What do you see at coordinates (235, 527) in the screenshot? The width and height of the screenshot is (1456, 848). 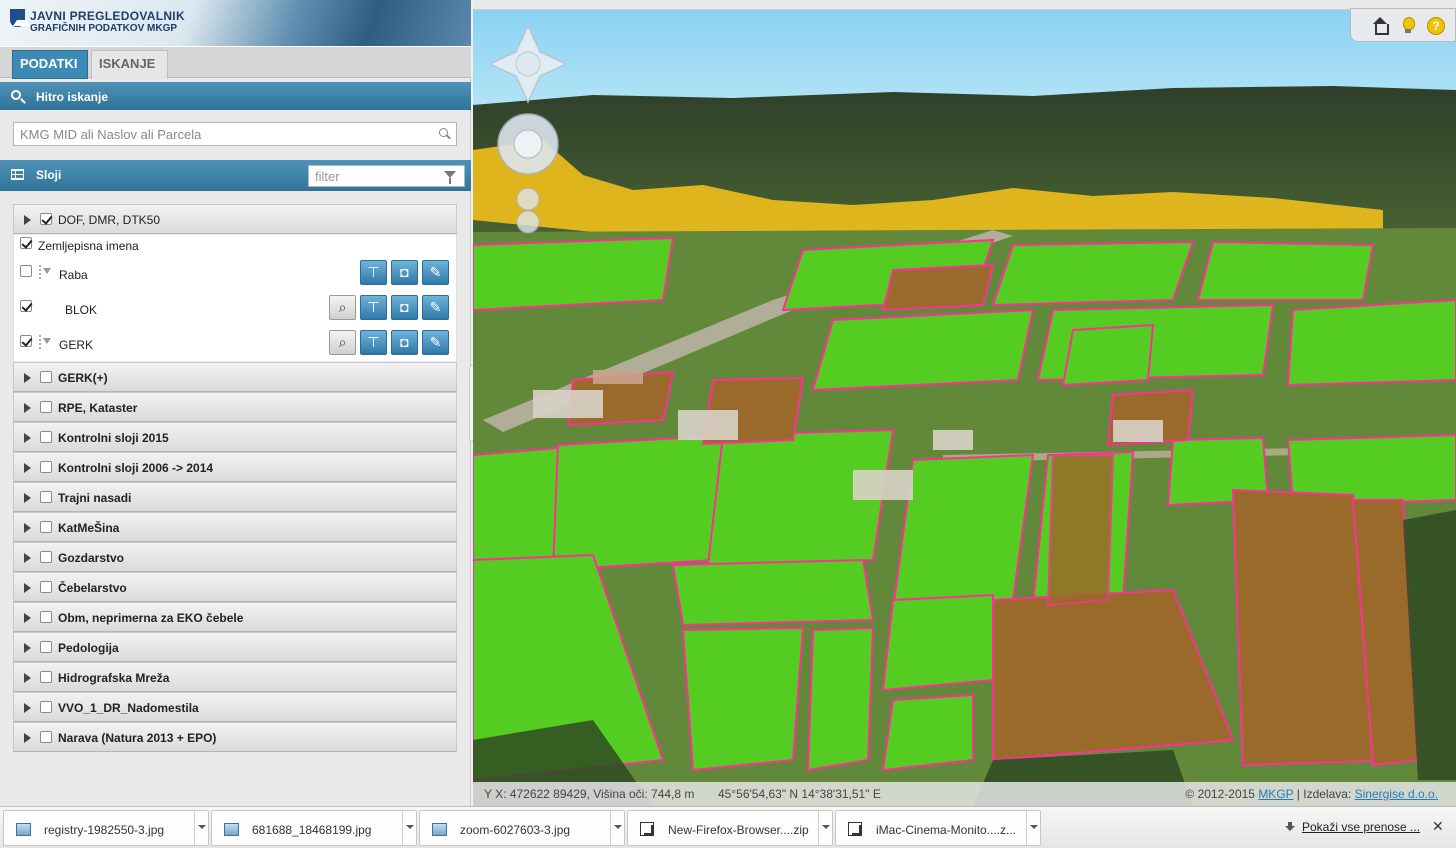 I see `layer-group-row: KatMeŠina` at bounding box center [235, 527].